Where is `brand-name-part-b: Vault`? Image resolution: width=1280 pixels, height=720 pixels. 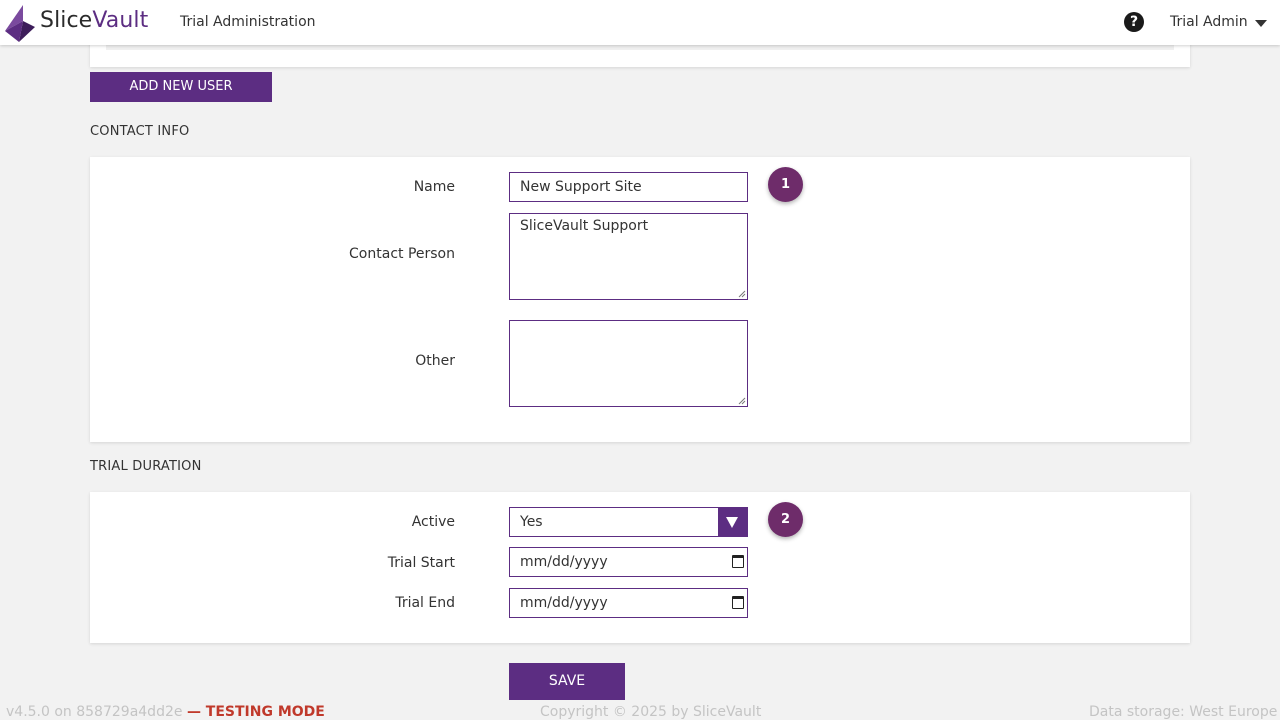
brand-name-part-b: Vault is located at coordinates (120, 20).